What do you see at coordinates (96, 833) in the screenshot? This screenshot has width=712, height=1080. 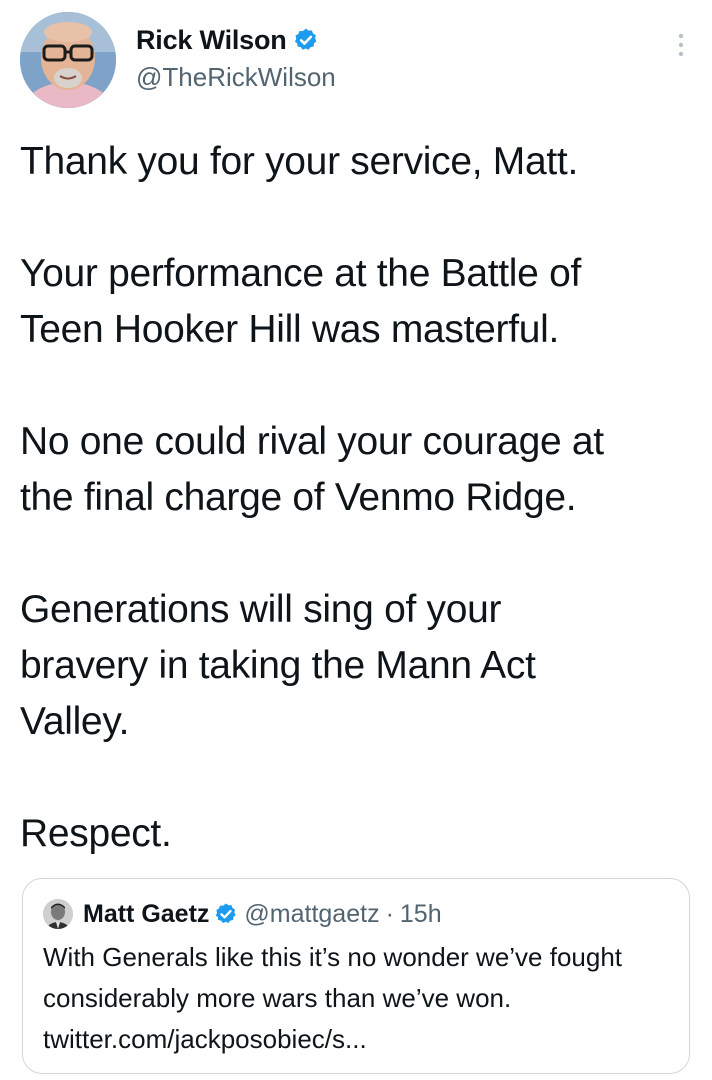 I see `tweet-paragraph: Respect.` at bounding box center [96, 833].